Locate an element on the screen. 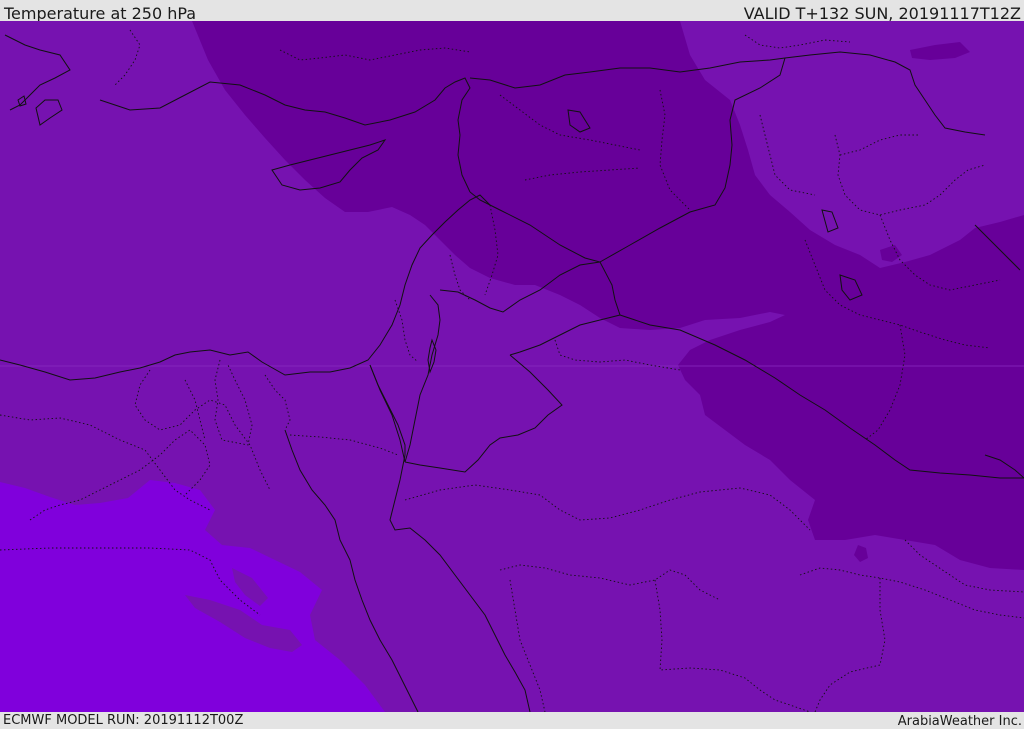 Image resolution: width=1024 pixels, height=729 pixels. model-run-label: ECMWF MODEL RUN: 20191112T00Z is located at coordinates (123, 720).